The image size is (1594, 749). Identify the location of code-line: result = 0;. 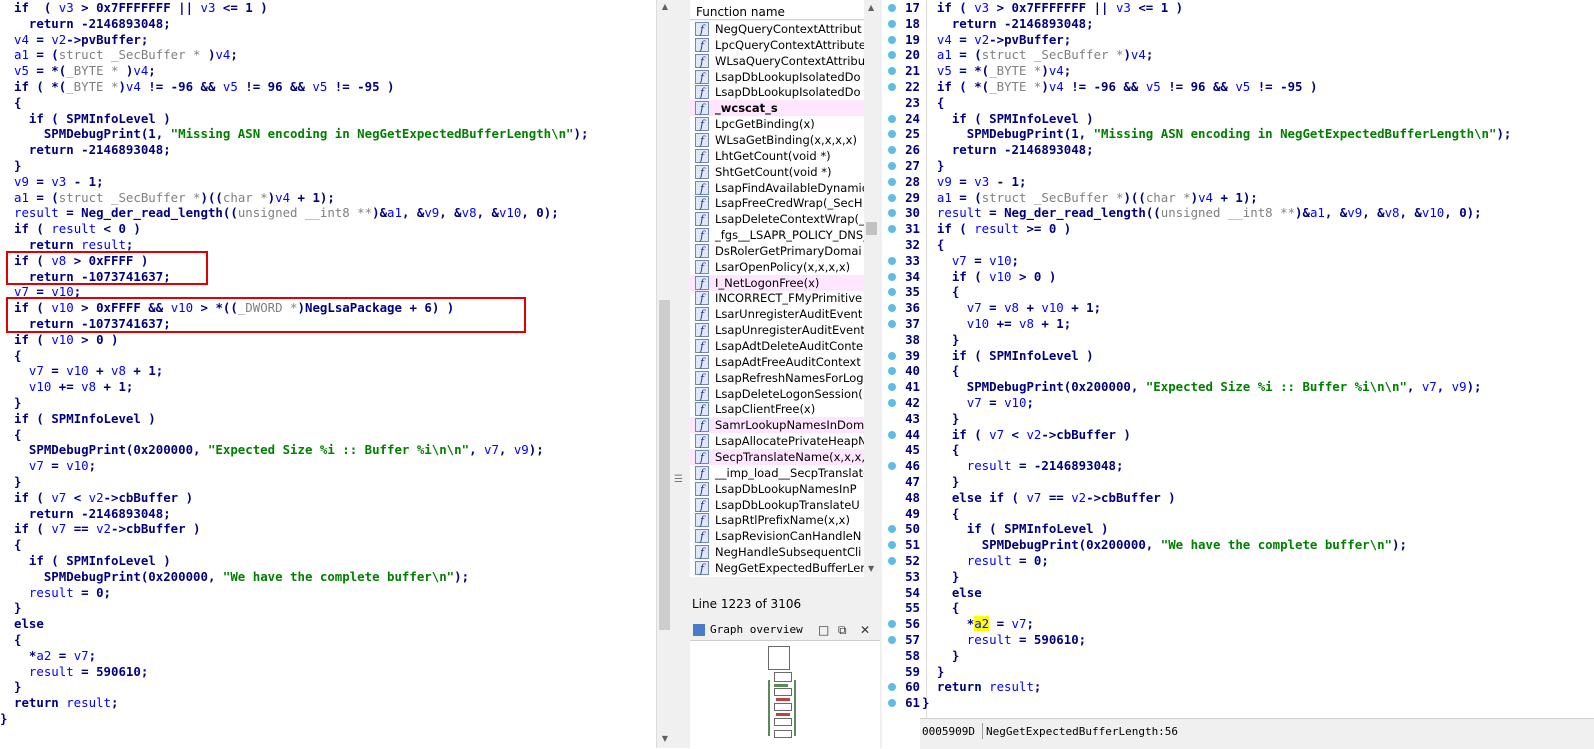
(62, 593).